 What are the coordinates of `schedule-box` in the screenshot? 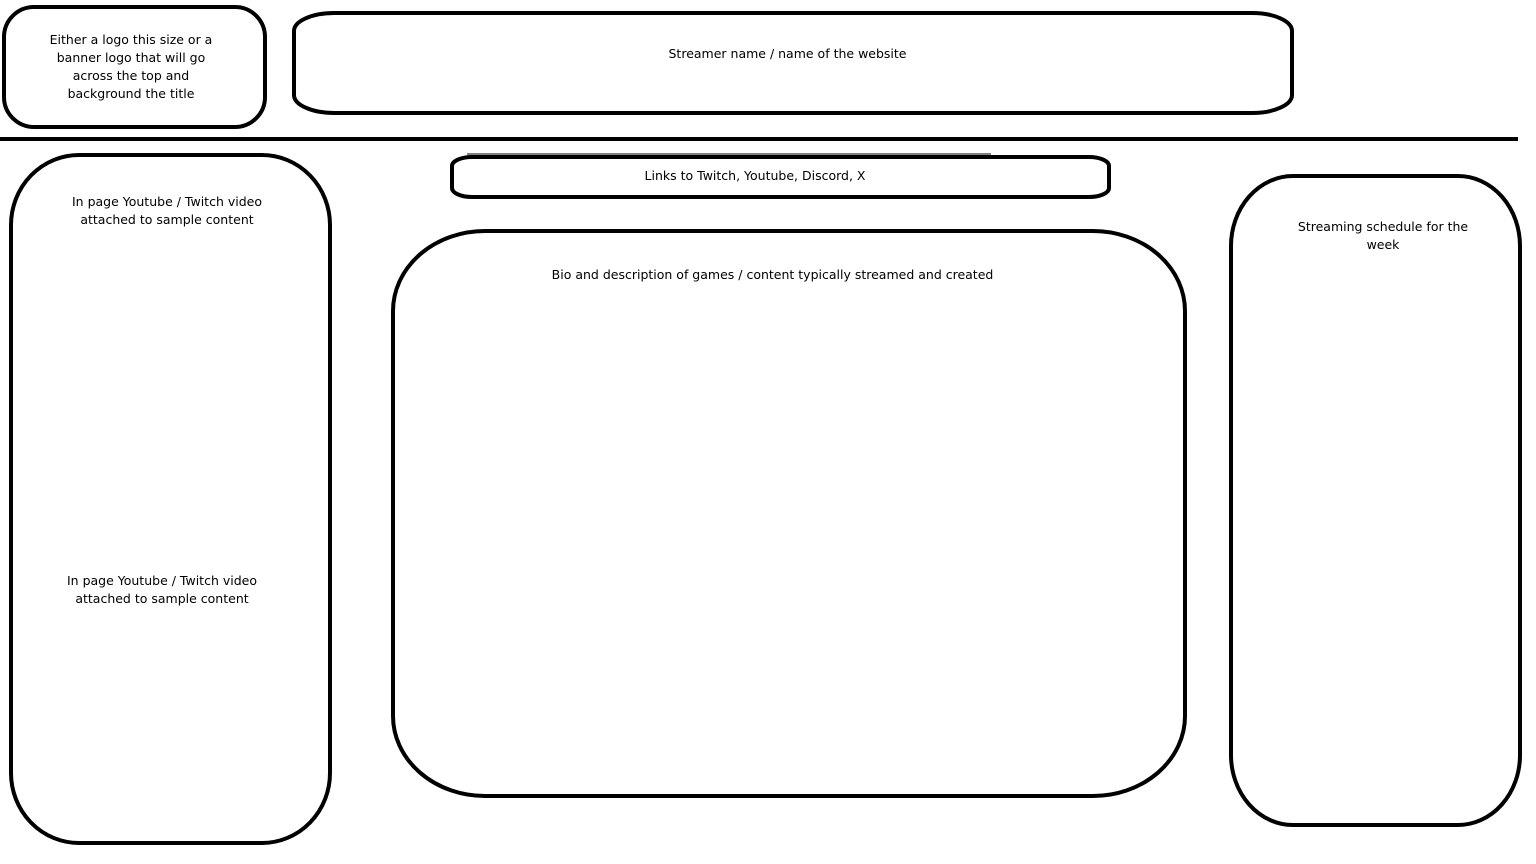 It's located at (1375, 500).